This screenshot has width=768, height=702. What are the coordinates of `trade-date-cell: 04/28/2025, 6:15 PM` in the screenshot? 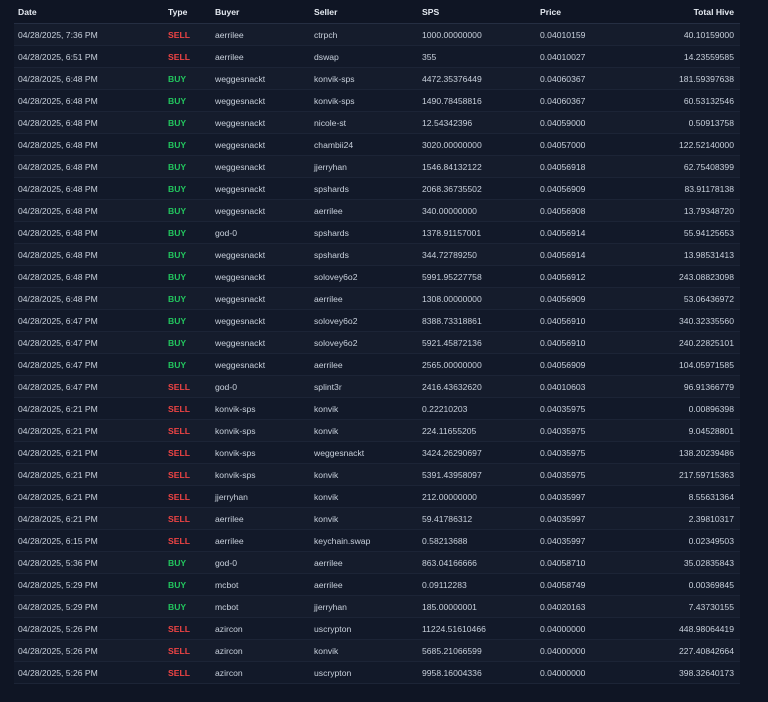 It's located at (89, 540).